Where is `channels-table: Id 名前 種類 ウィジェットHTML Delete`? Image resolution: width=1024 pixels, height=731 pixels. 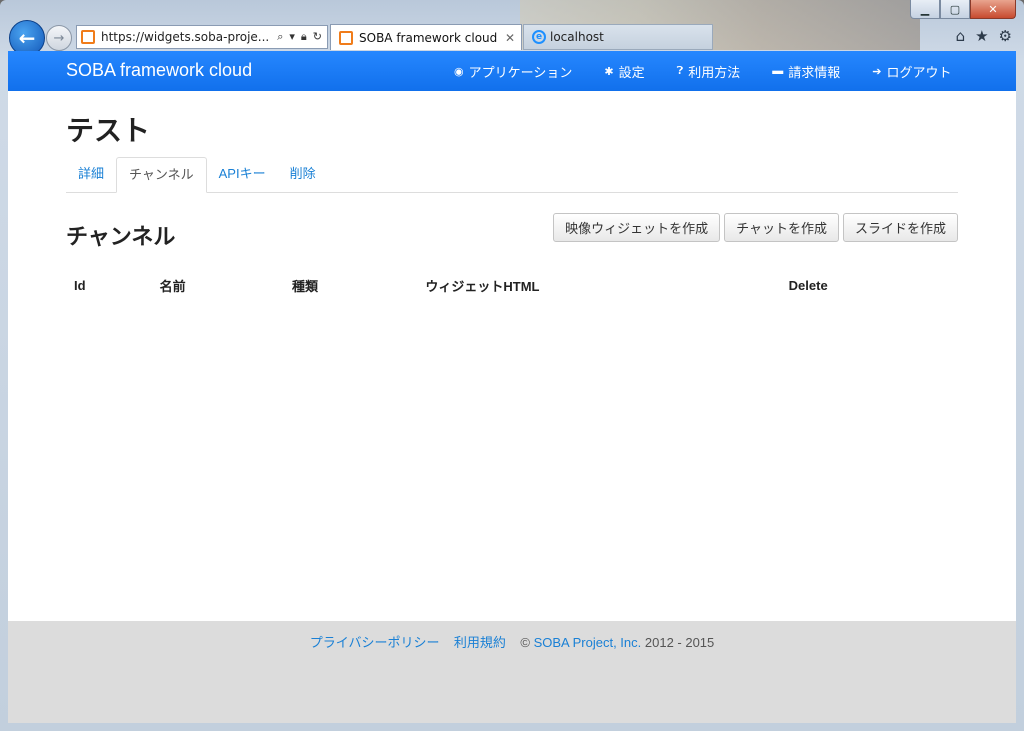
channels-table: Id 名前 種類 ウィジェットHTML Delete is located at coordinates (512, 285).